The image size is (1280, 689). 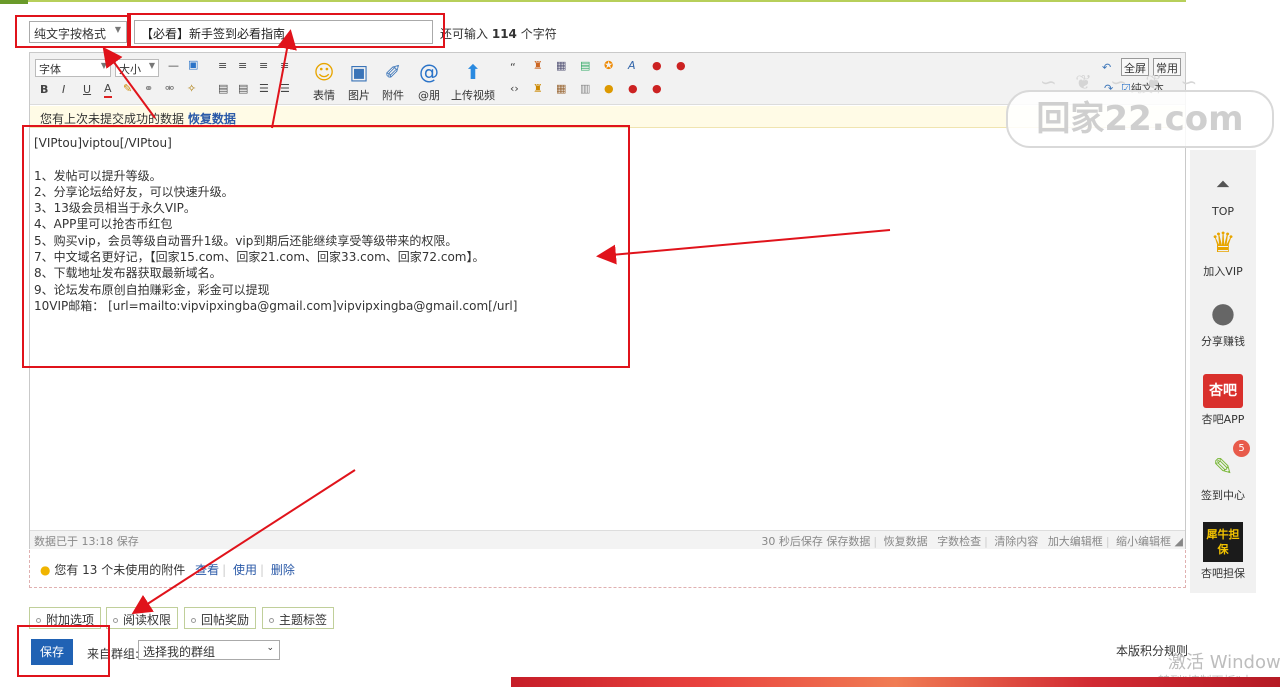 I want to click on image-button: ▣ 图片, so click(x=359, y=81).